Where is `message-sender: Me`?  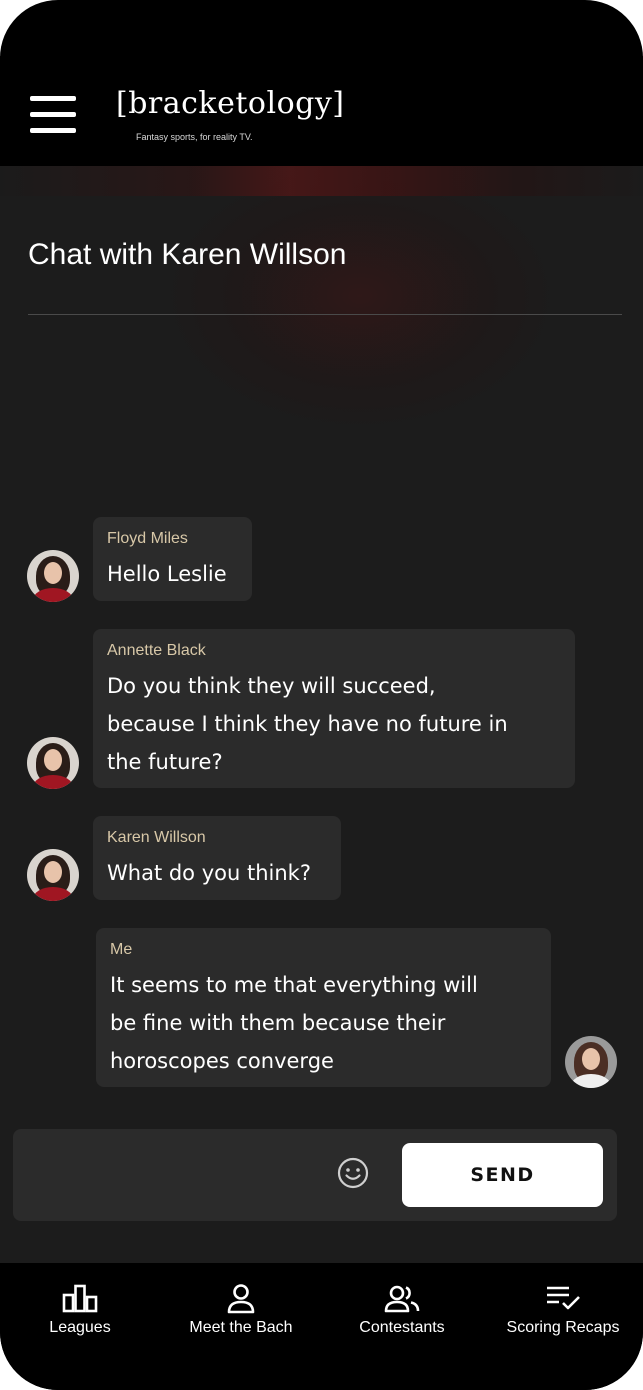 message-sender: Me is located at coordinates (121, 949).